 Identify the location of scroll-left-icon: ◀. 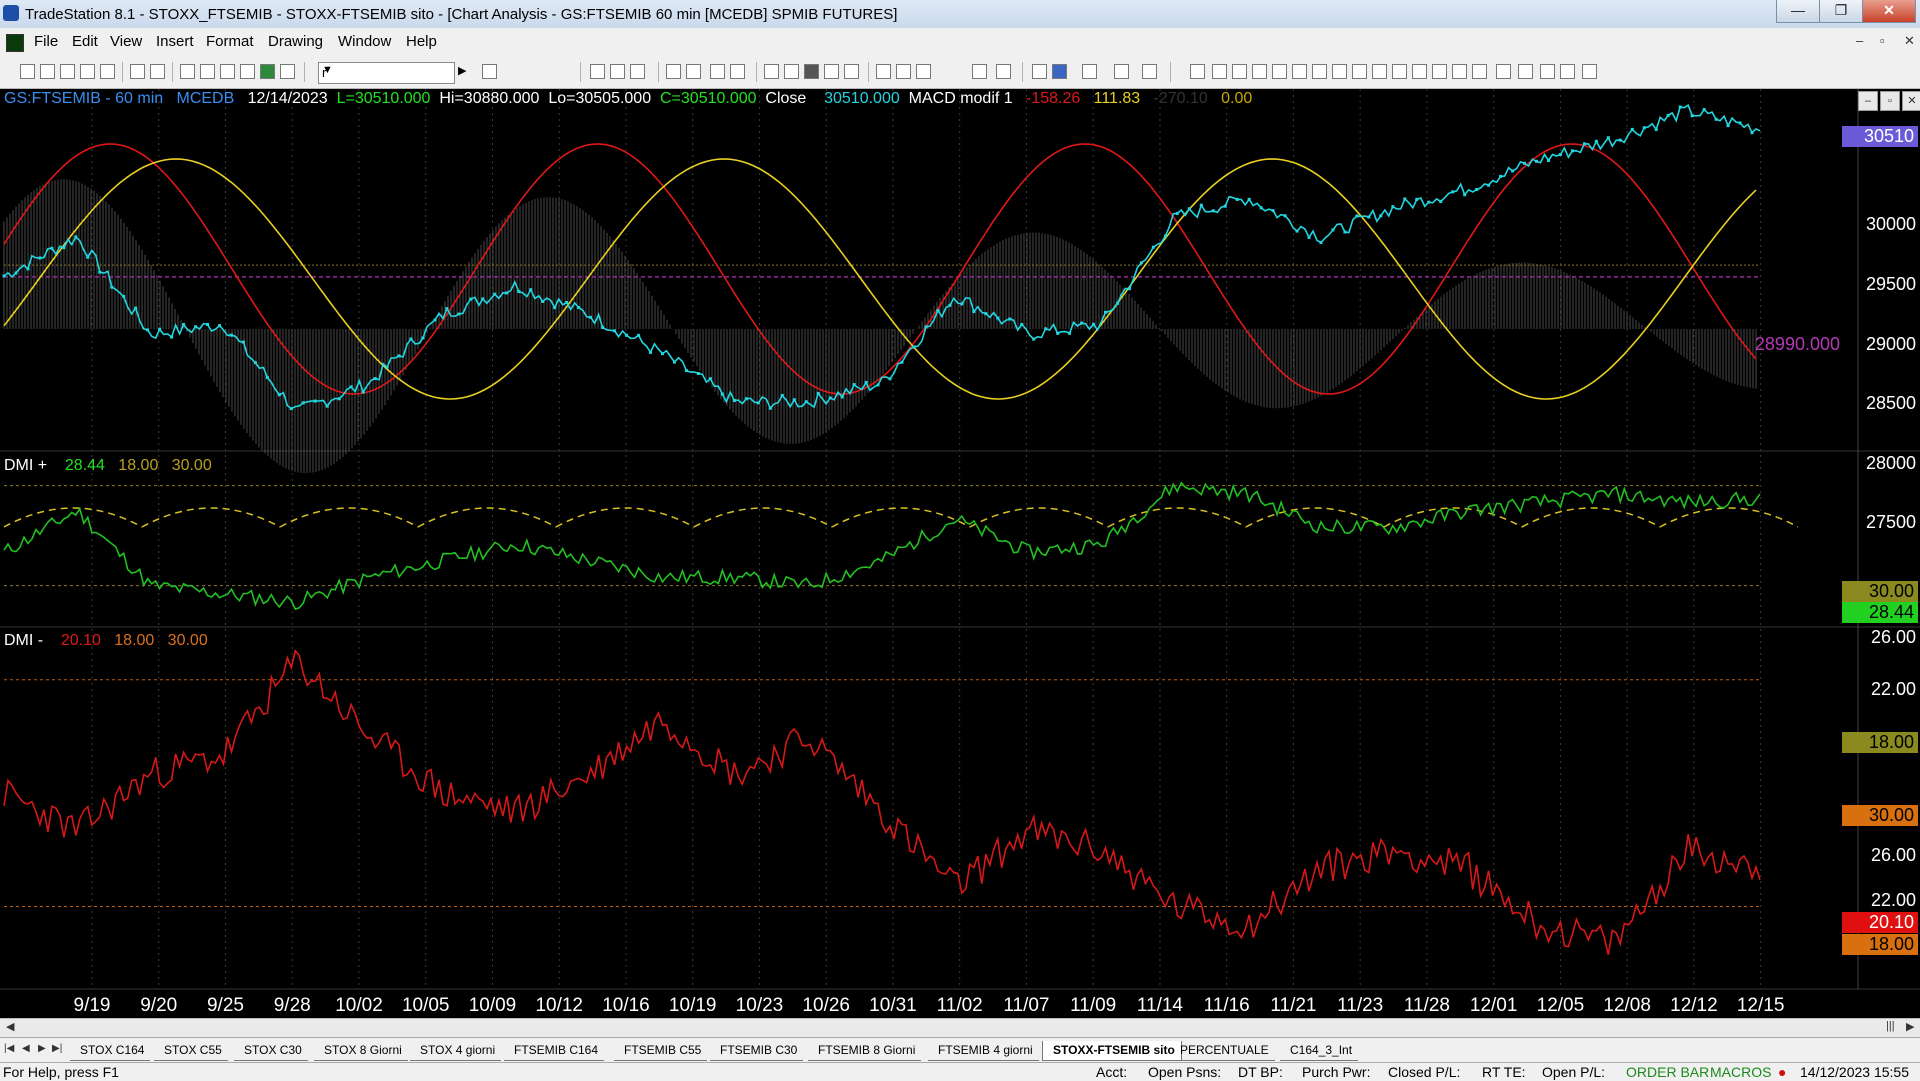
(10, 1026).